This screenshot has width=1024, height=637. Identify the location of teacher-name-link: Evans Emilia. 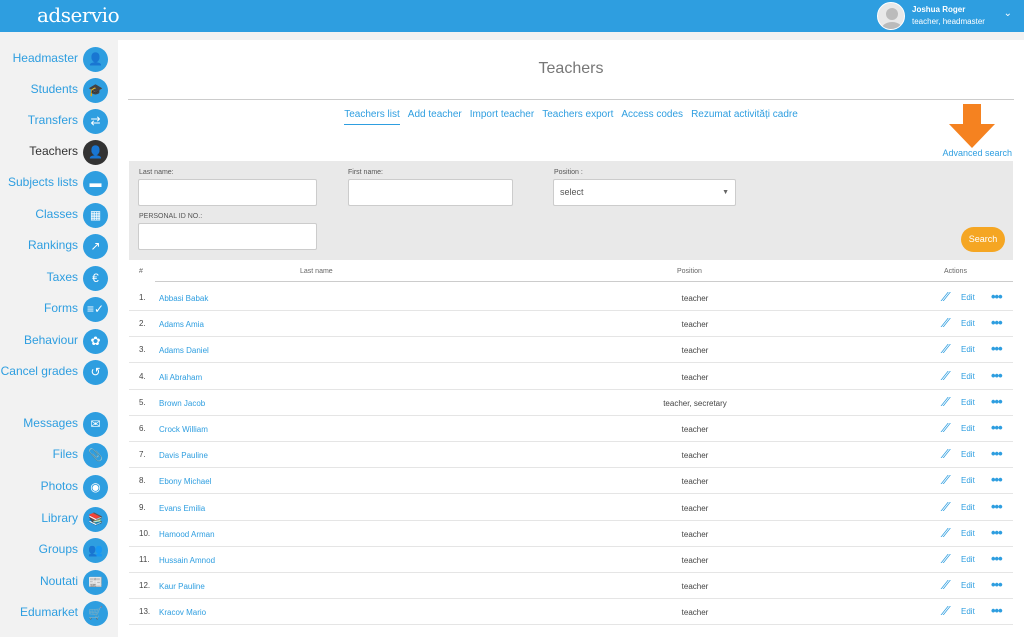
(182, 508).